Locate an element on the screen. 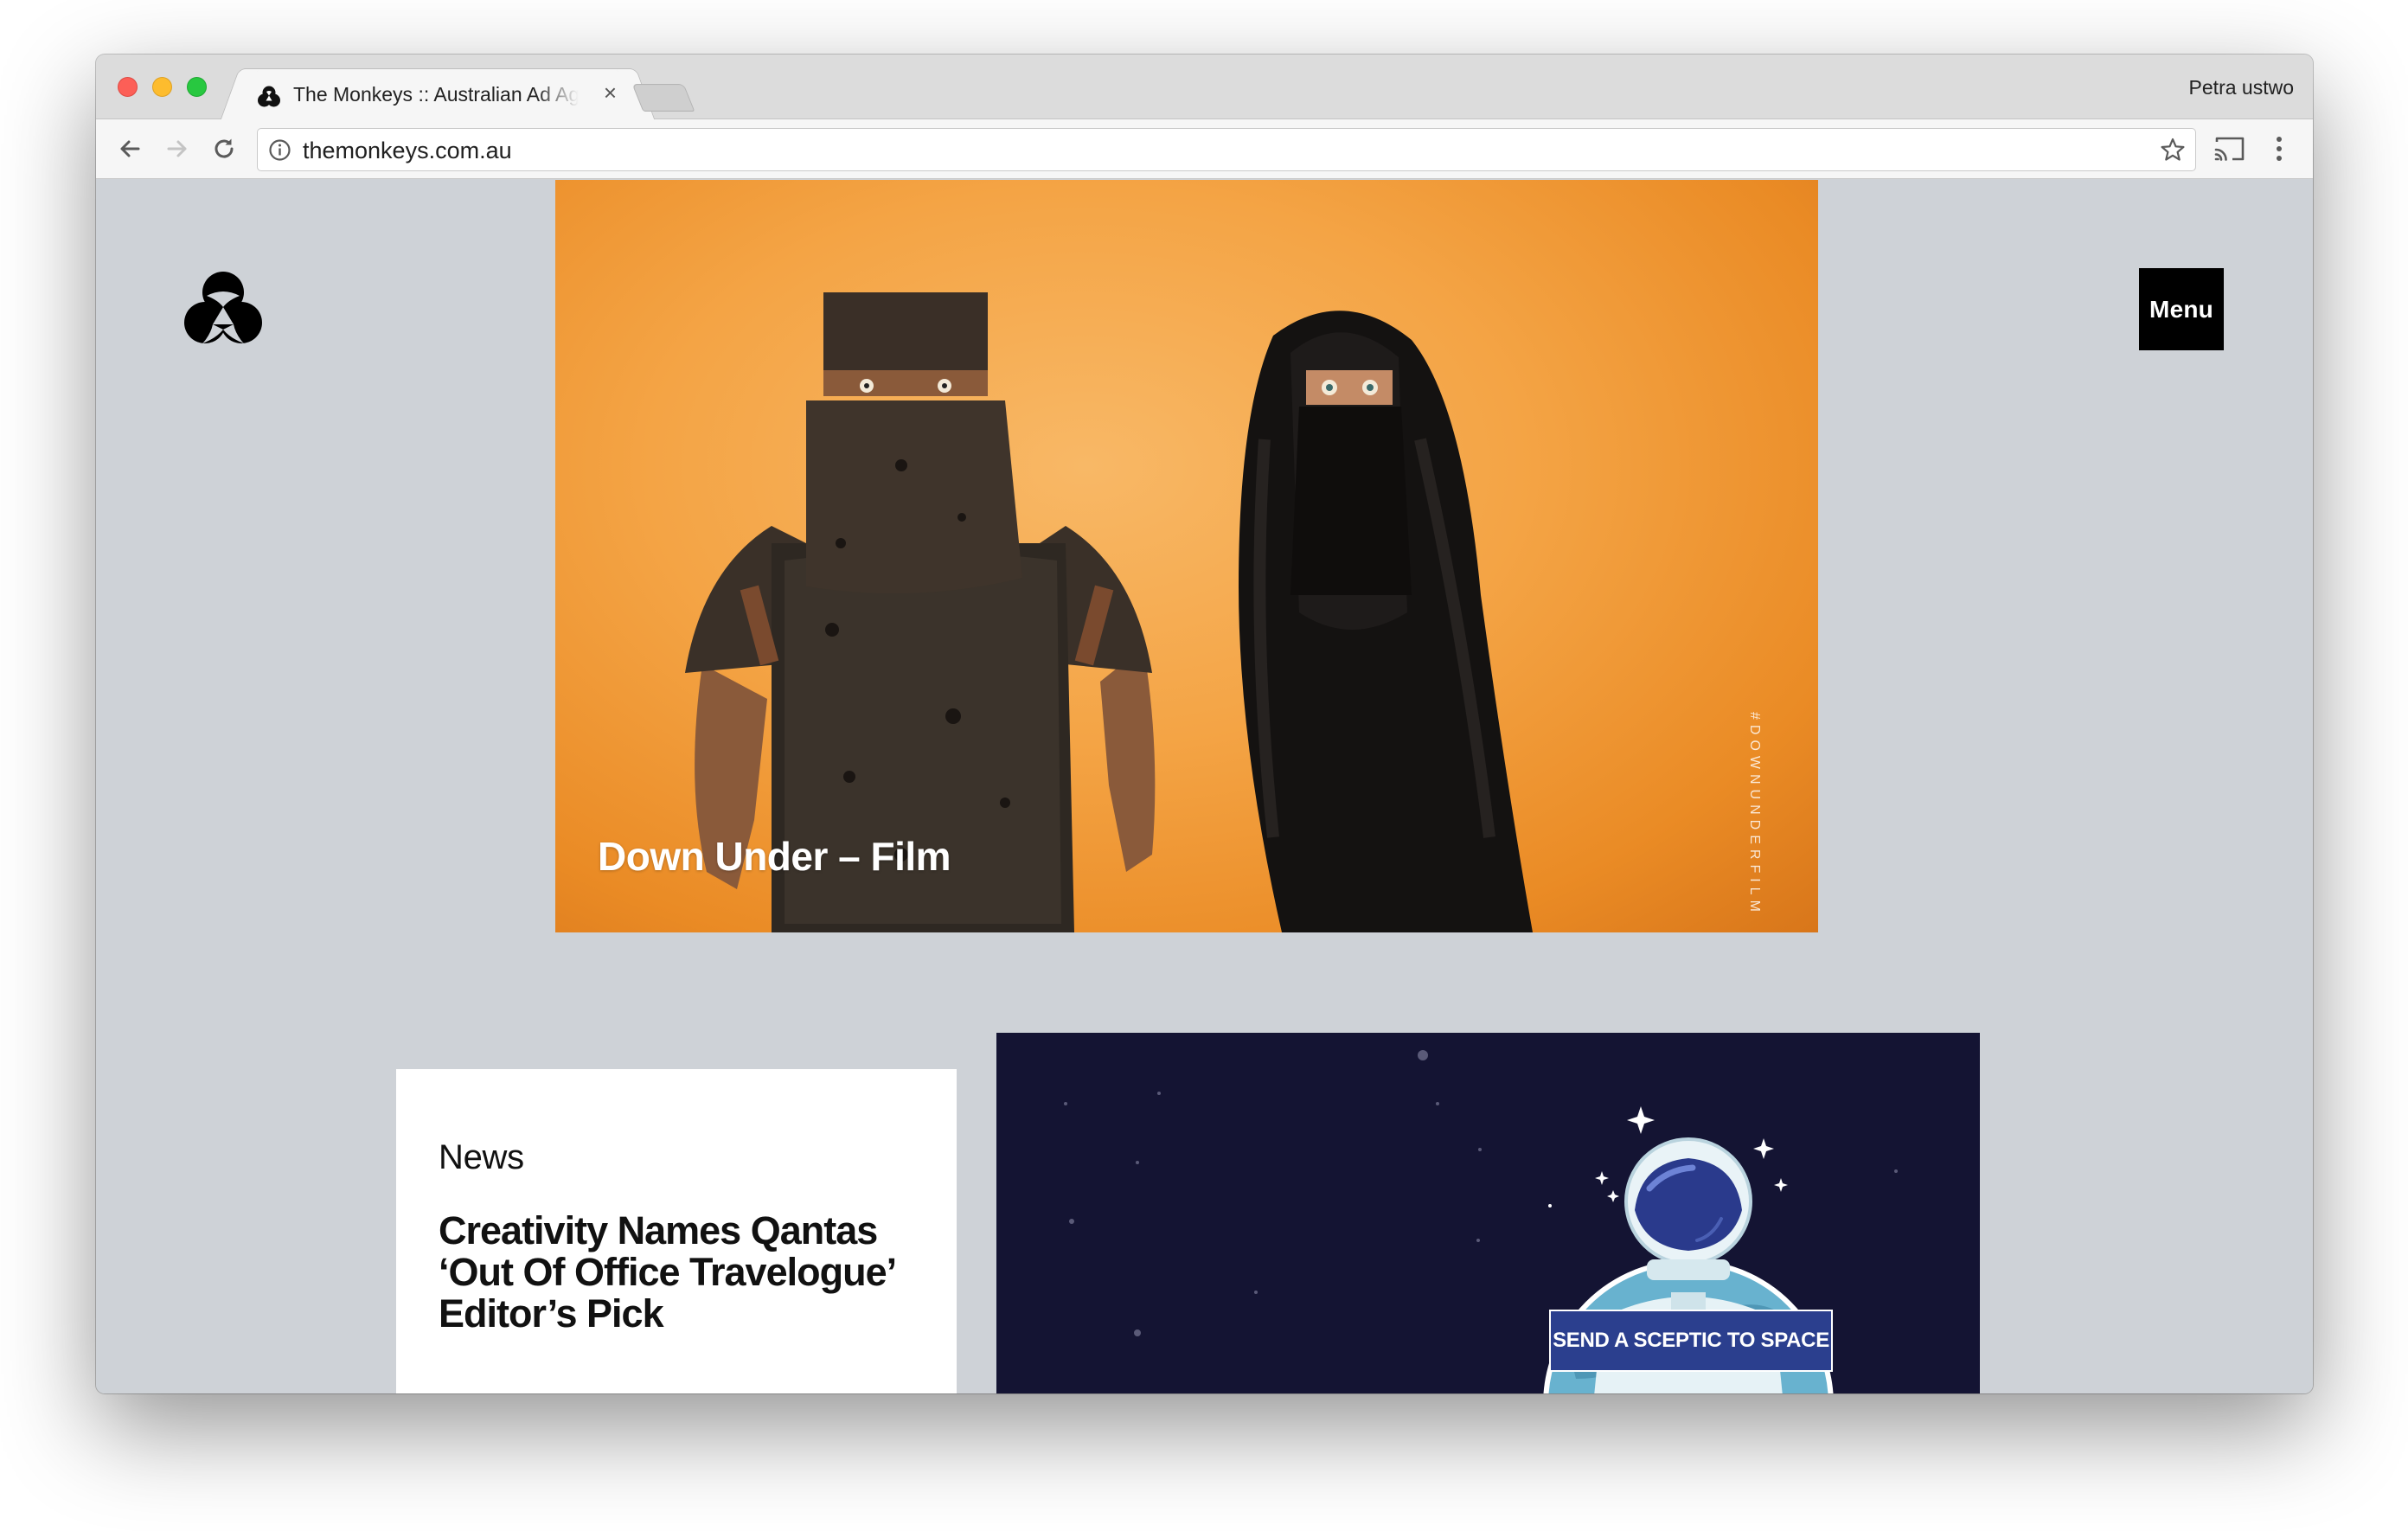 This screenshot has width=2408, height=1531. reload-icon is located at coordinates (224, 148).